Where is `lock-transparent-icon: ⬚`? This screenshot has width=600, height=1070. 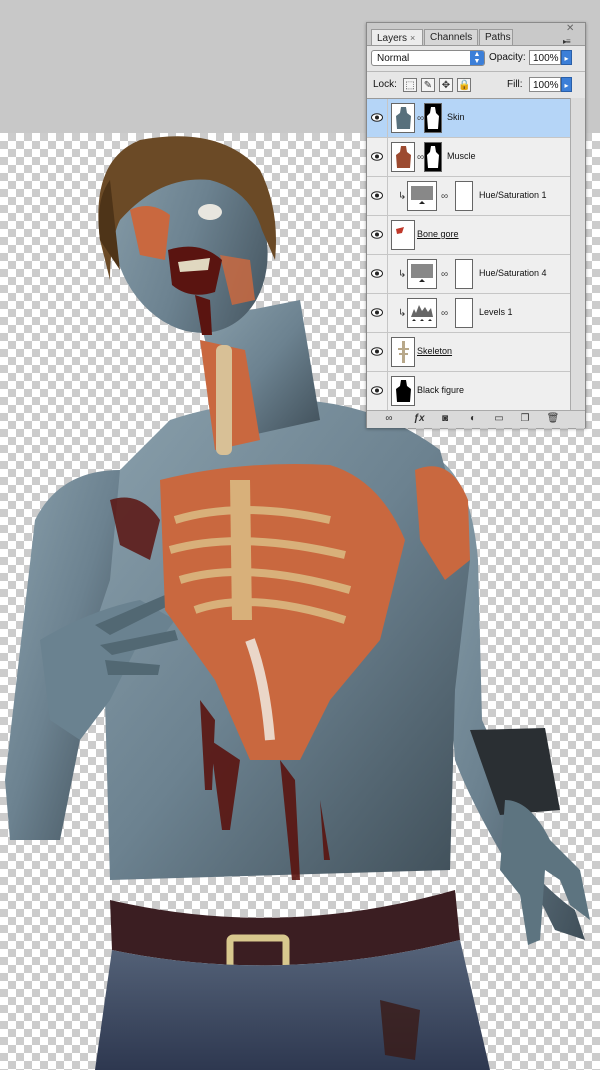
lock-transparent-icon: ⬚ is located at coordinates (410, 85).